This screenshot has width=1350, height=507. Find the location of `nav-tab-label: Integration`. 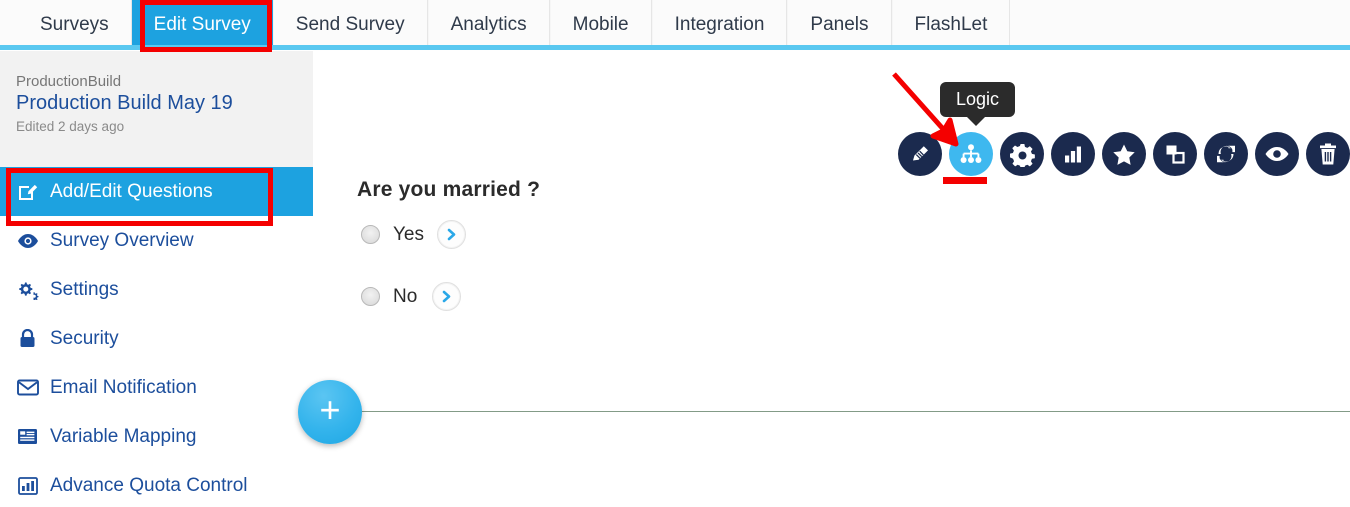

nav-tab-label: Integration is located at coordinates (719, 24).